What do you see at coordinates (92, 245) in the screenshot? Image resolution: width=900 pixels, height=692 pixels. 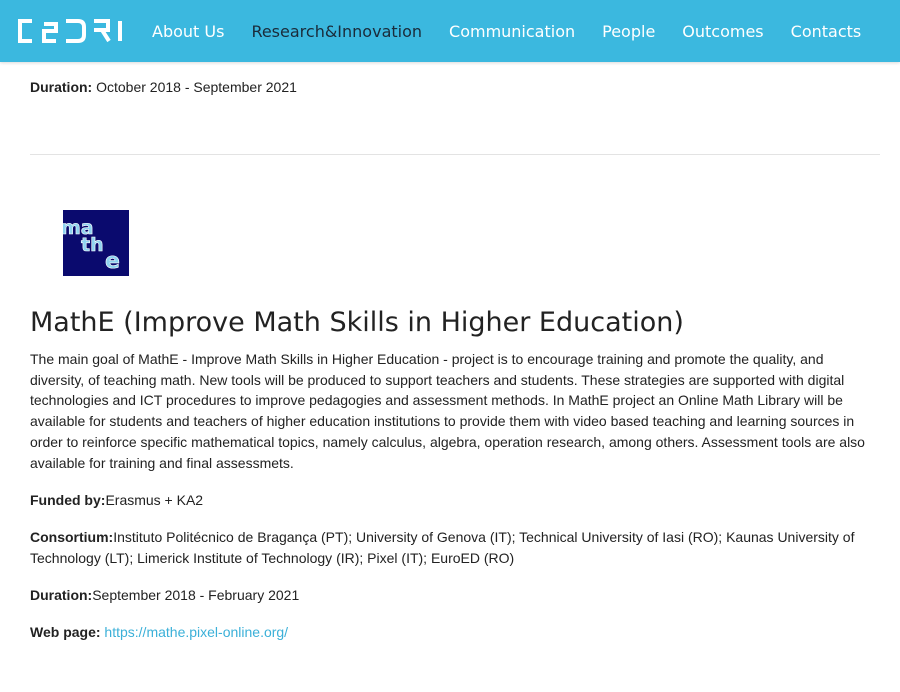 I see `svg-text: th` at bounding box center [92, 245].